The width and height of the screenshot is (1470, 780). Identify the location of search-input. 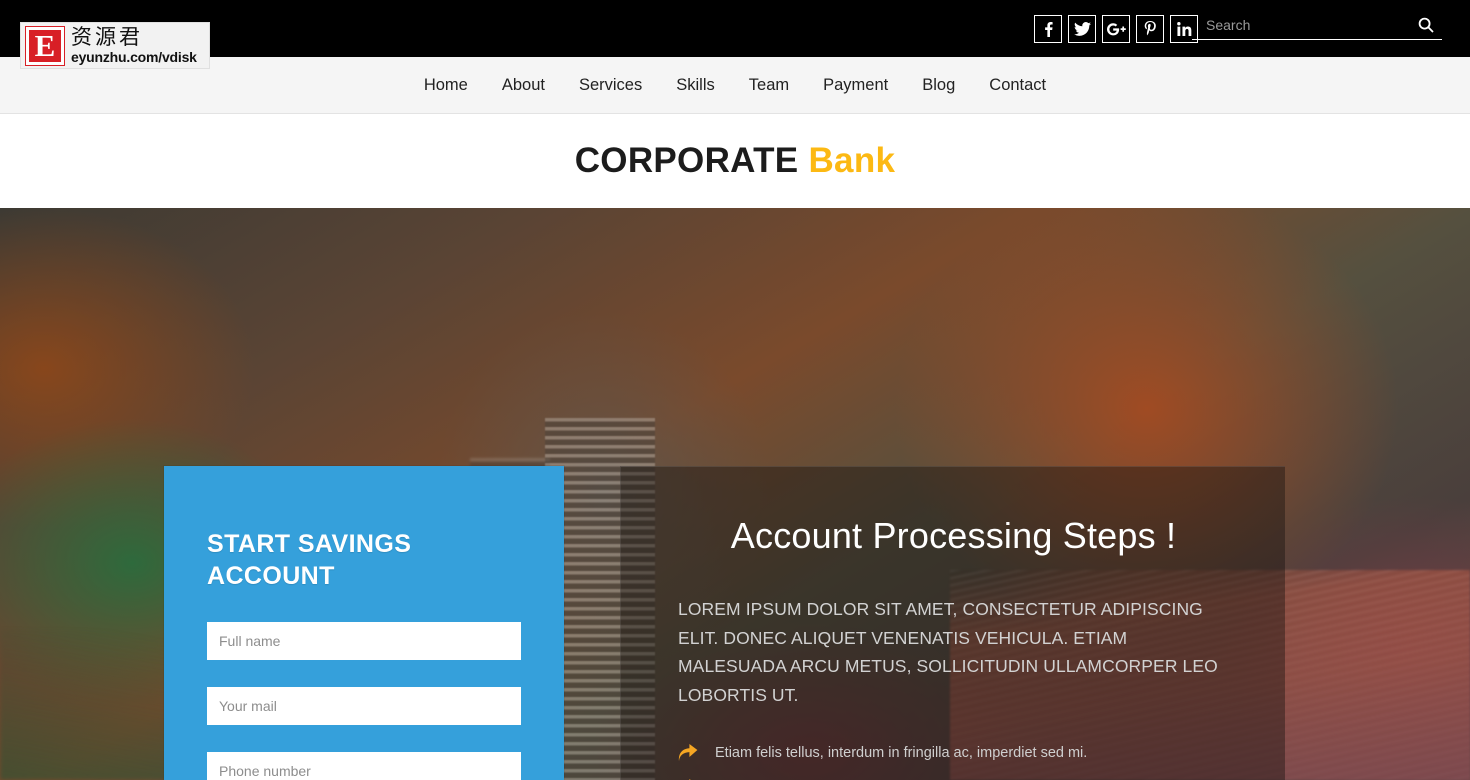
(1301, 24).